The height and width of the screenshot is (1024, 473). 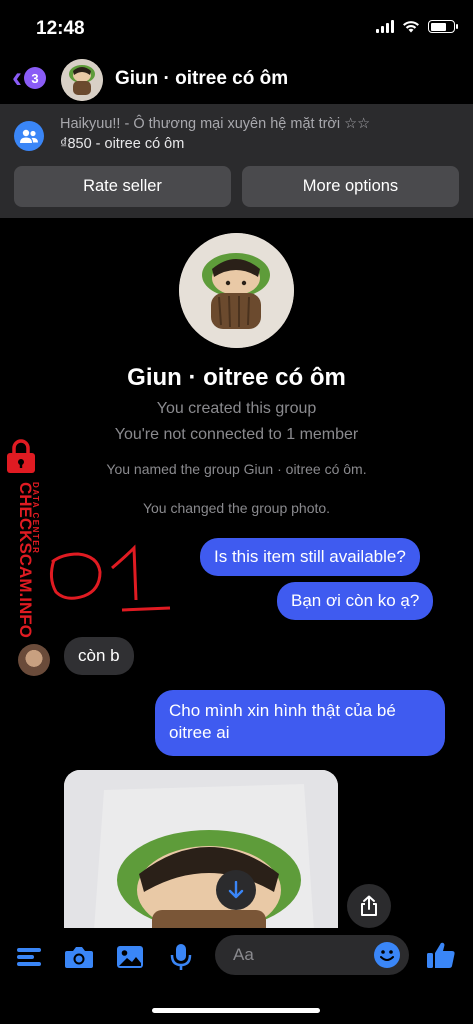 I want to click on status-bar: 12:48, so click(x=236, y=28).